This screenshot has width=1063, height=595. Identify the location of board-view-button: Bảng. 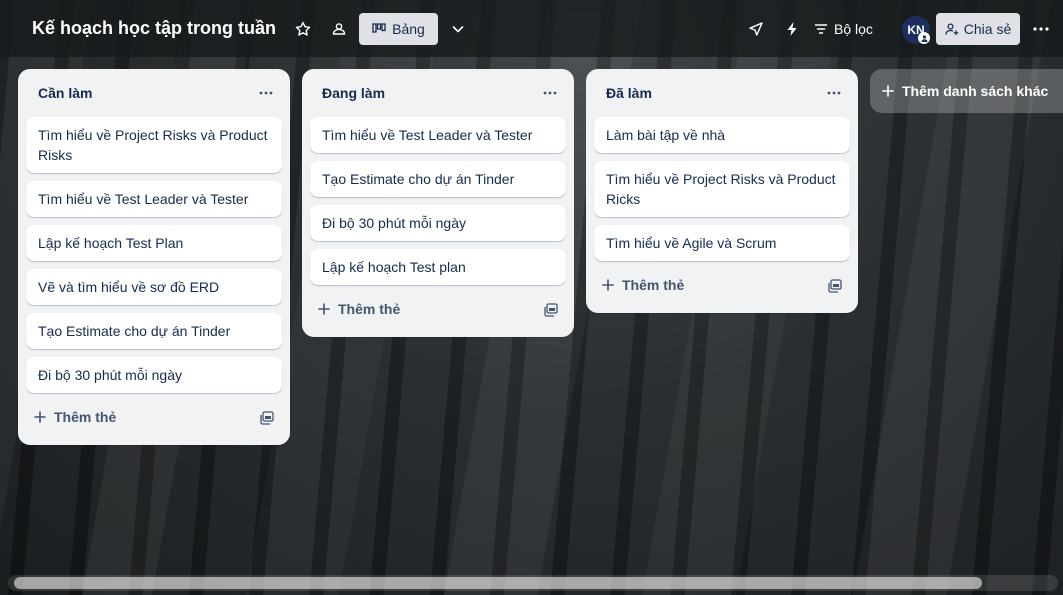
(398, 29).